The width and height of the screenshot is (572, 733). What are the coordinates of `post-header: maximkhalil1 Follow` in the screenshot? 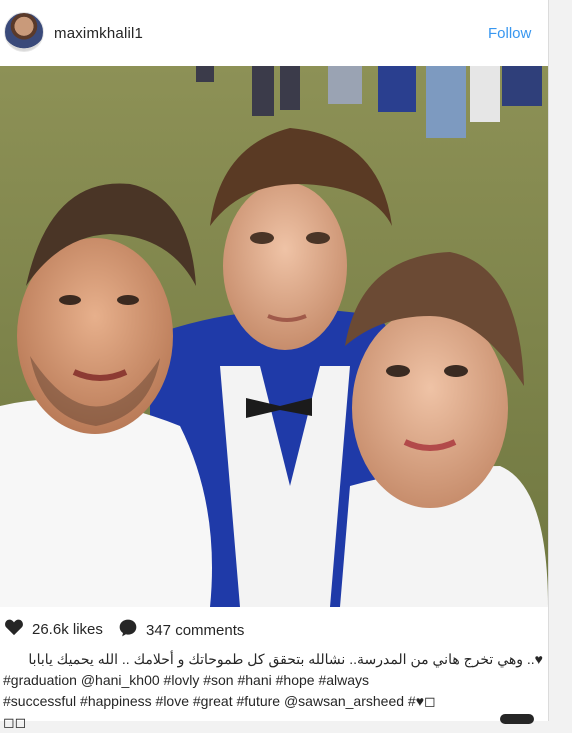 It's located at (274, 33).